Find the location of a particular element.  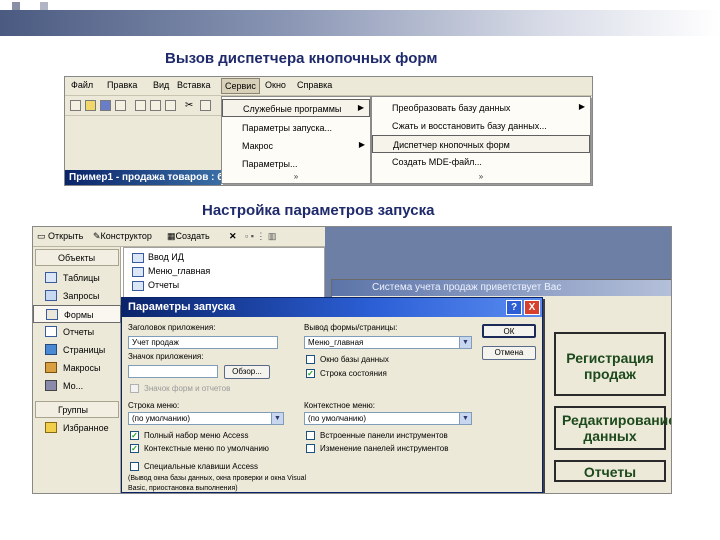

create-button: ▦Создать is located at coordinates (188, 236).